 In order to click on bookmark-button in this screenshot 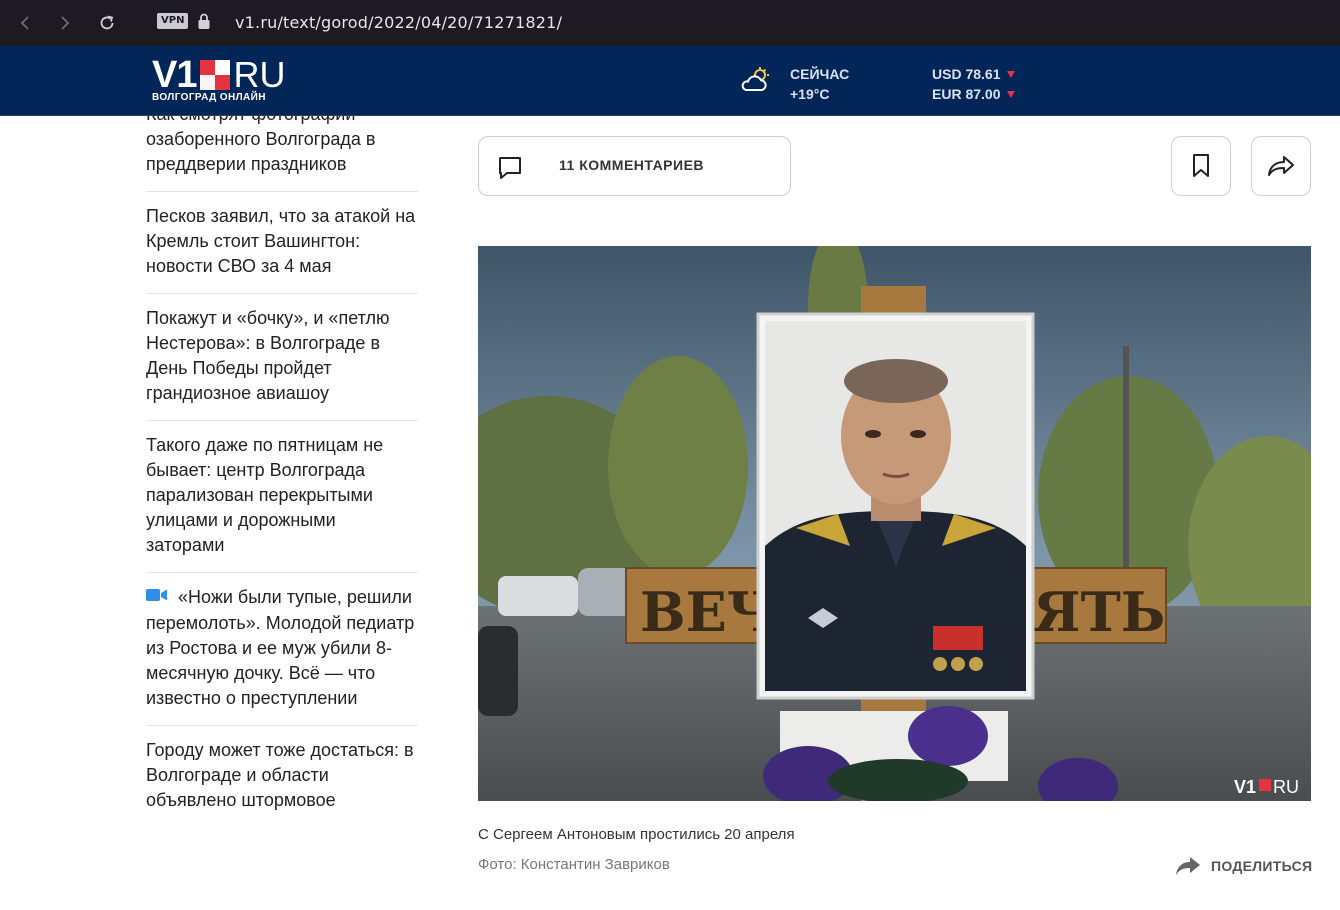, I will do `click(1201, 166)`.